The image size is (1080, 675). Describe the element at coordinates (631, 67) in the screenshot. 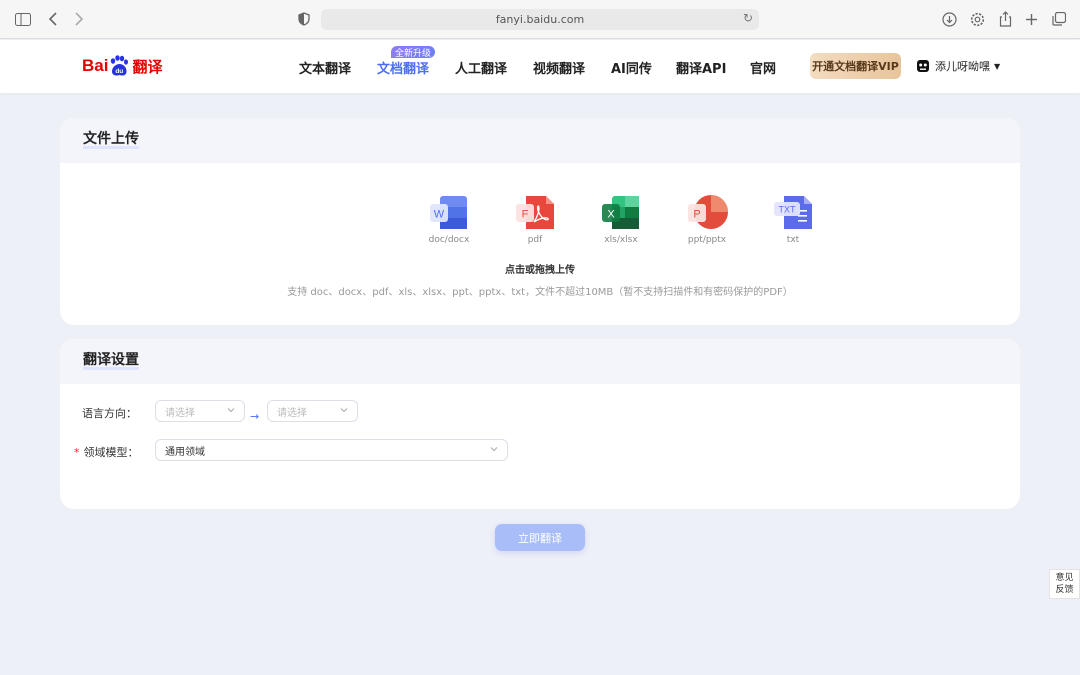

I see `nav-ai-interpretation: AI同传` at that location.